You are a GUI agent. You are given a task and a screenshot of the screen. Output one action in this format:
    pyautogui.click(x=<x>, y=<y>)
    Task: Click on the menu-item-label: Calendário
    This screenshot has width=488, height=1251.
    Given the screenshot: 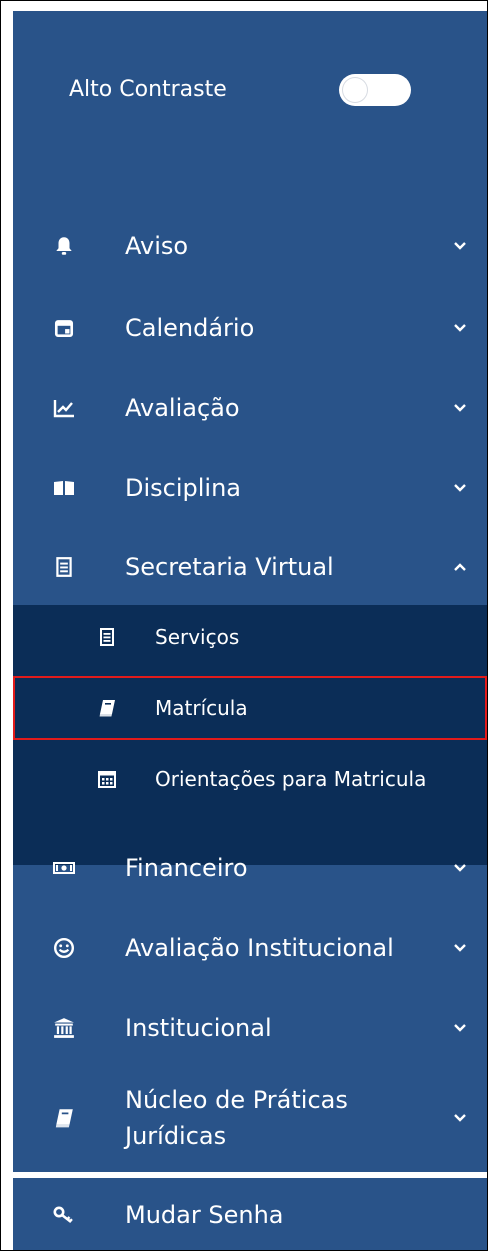 What is the action you would take?
    pyautogui.click(x=190, y=328)
    